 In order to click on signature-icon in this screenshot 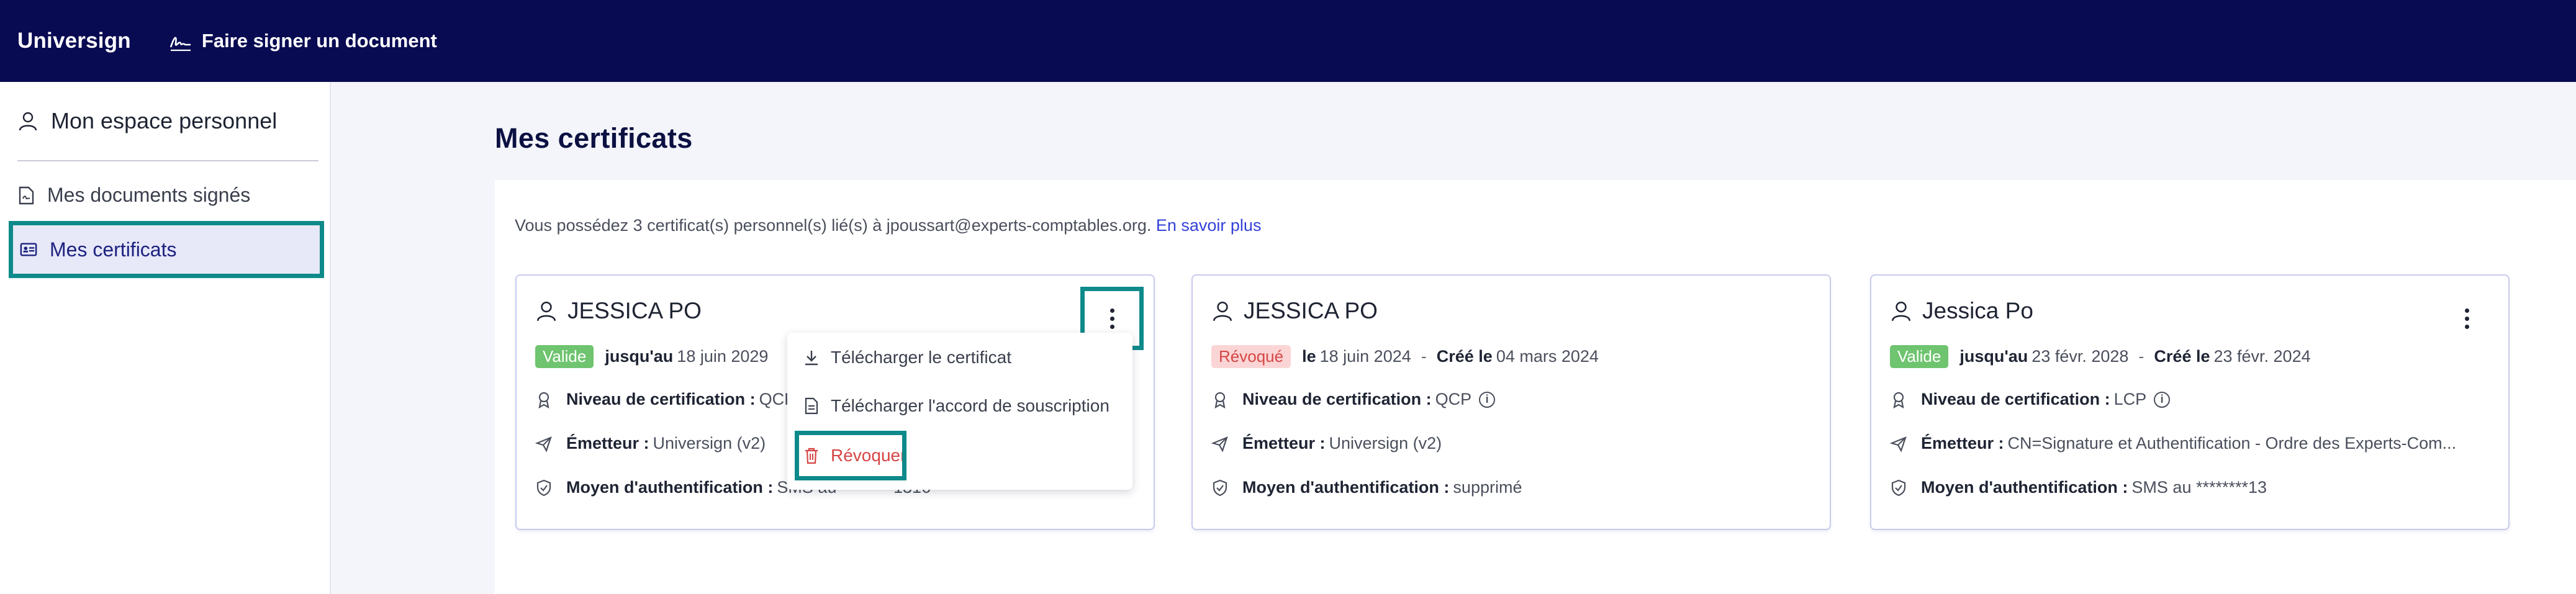, I will do `click(180, 44)`.